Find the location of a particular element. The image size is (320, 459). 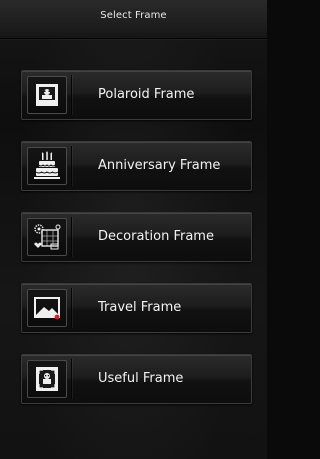

useful-frame-button: Useful Frame is located at coordinates (136, 379).